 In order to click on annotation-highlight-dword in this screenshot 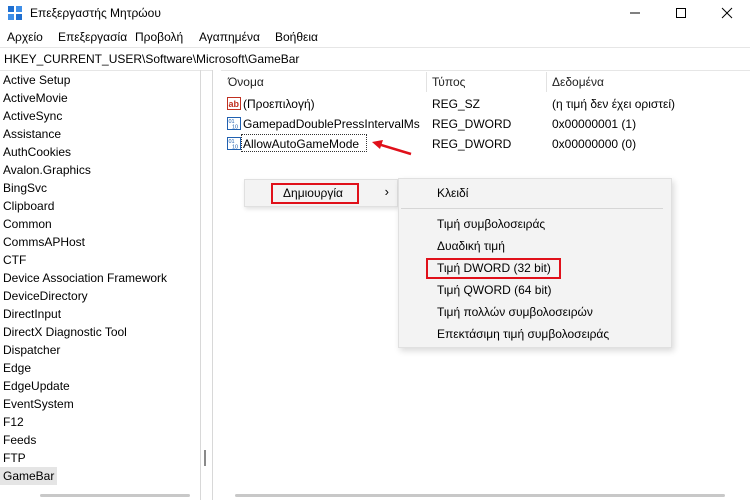, I will do `click(493, 268)`.